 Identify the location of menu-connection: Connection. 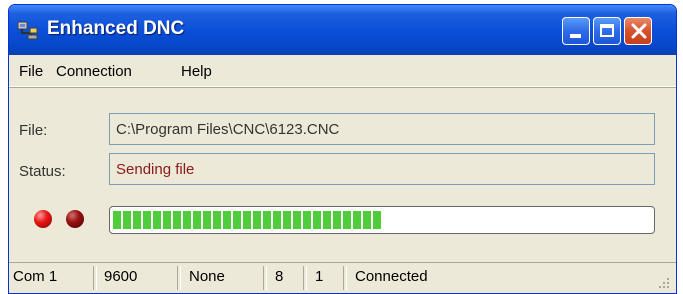
(94, 71).